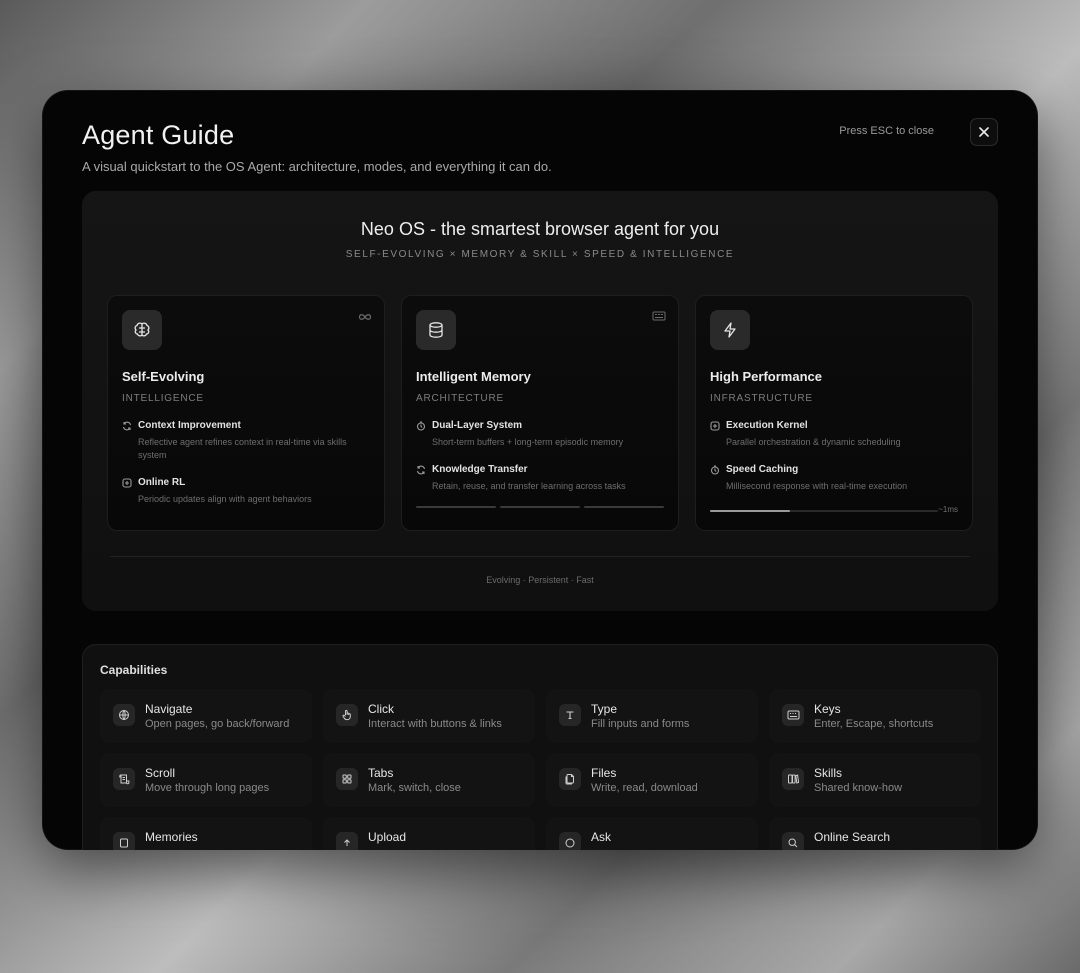  What do you see at coordinates (652, 834) in the screenshot?
I see `capability-ask: Ask` at bounding box center [652, 834].